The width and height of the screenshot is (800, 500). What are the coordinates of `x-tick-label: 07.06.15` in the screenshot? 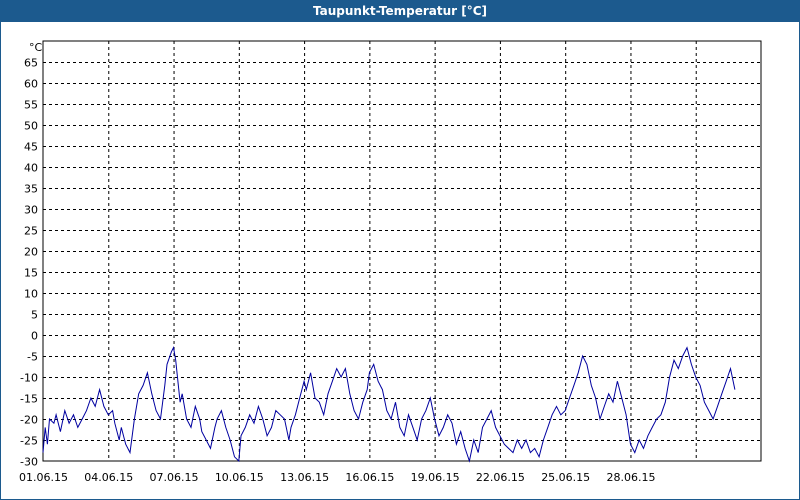 It's located at (174, 477).